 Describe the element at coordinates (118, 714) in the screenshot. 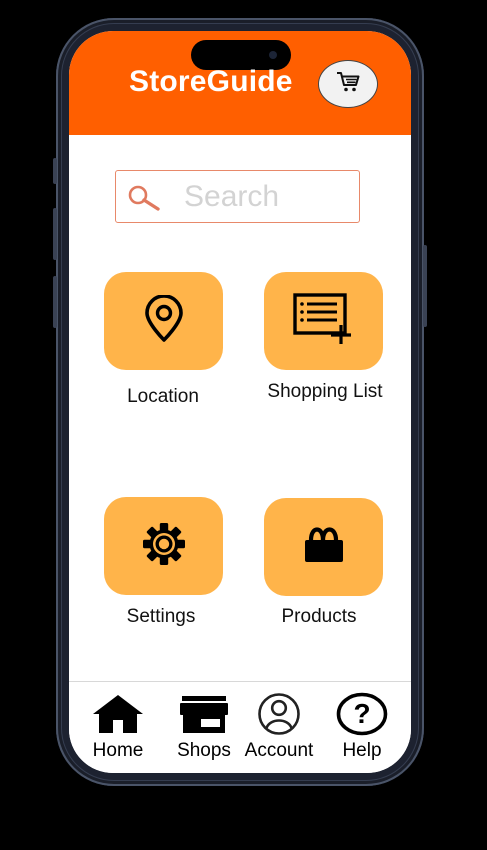

I see `home-icon` at that location.